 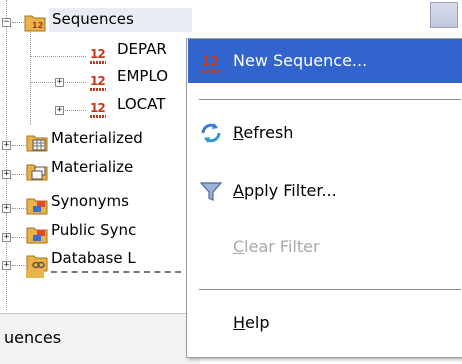 I want to click on new-sequence-icon: 12, so click(x=210, y=62).